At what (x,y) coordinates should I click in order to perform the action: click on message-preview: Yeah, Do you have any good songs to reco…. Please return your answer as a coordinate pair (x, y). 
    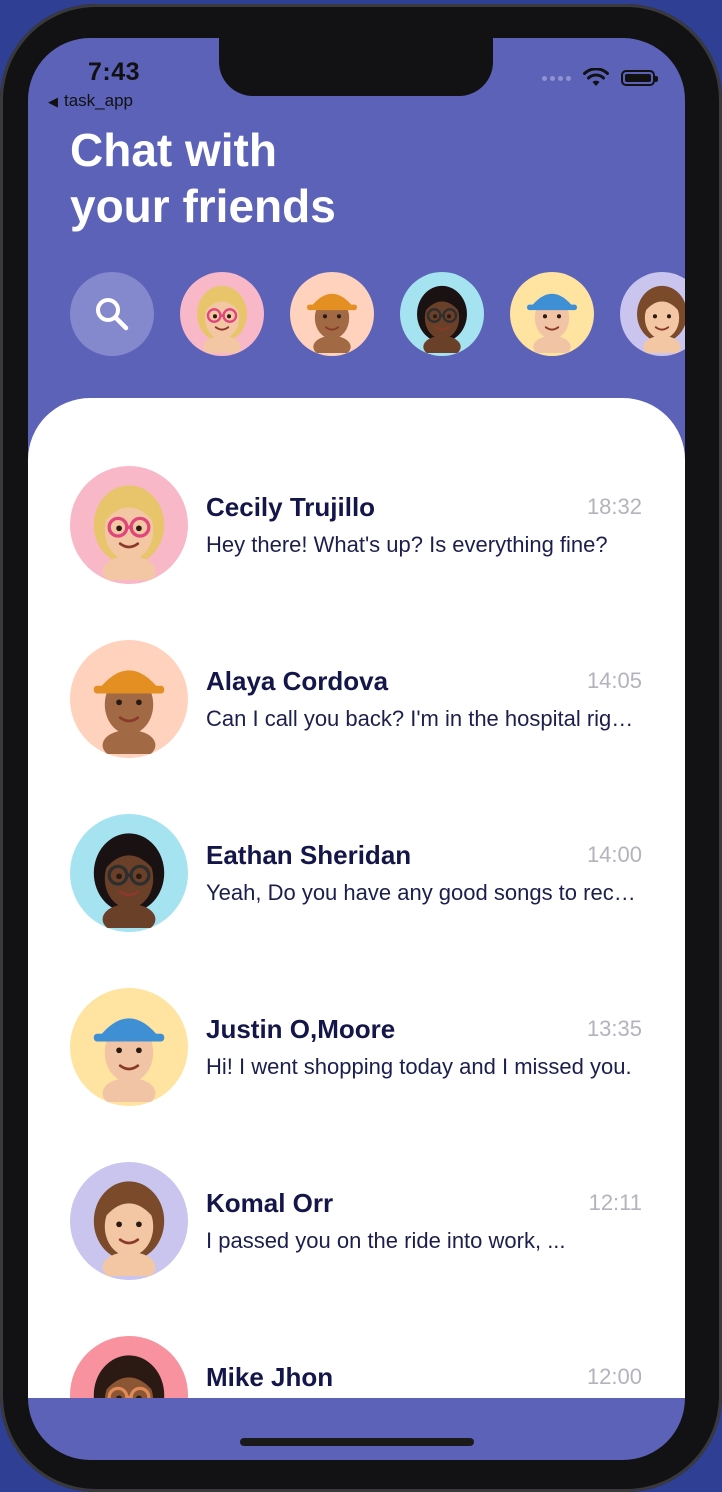
    Looking at the image, I should click on (425, 892).